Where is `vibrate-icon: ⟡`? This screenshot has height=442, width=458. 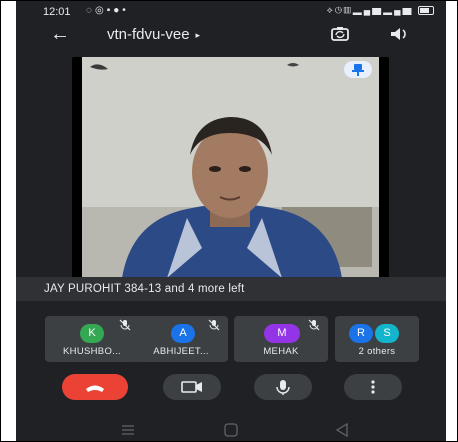 vibrate-icon: ⟡ is located at coordinates (330, 10).